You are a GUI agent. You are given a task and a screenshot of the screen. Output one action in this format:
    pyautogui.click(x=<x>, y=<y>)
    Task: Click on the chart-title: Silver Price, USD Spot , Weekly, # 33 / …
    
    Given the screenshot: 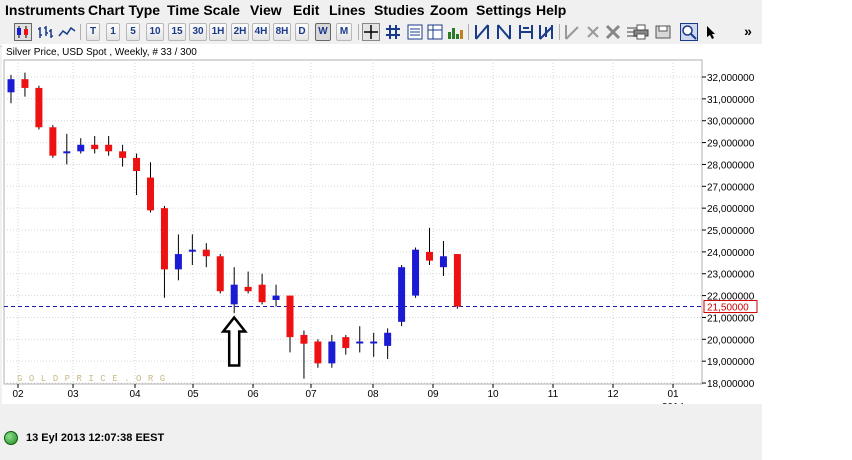 What is the action you would take?
    pyautogui.click(x=101, y=52)
    